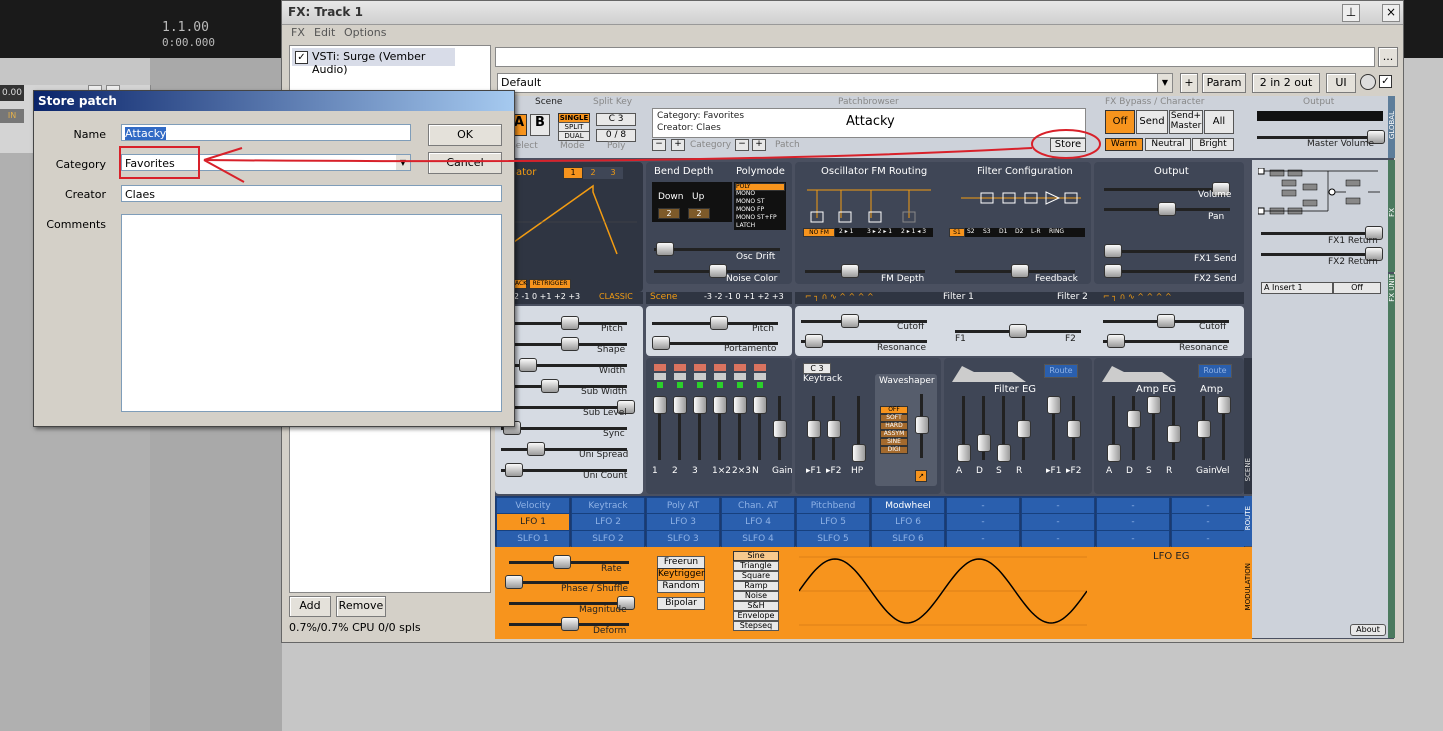 Image resolution: width=1443 pixels, height=731 pixels. I want to click on route-cell: LFO 3, so click(683, 522).